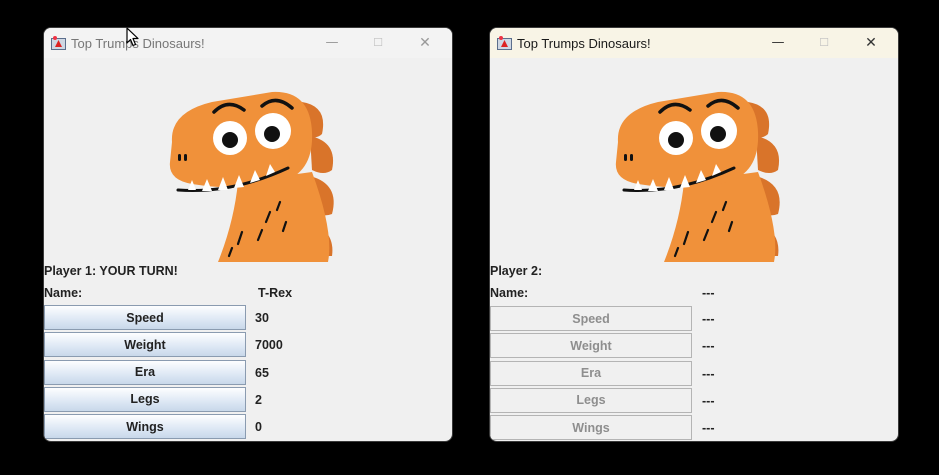 The width and height of the screenshot is (939, 475). Describe the element at coordinates (248, 427) in the screenshot. I see `stat-row-wings: Wings 0` at that location.